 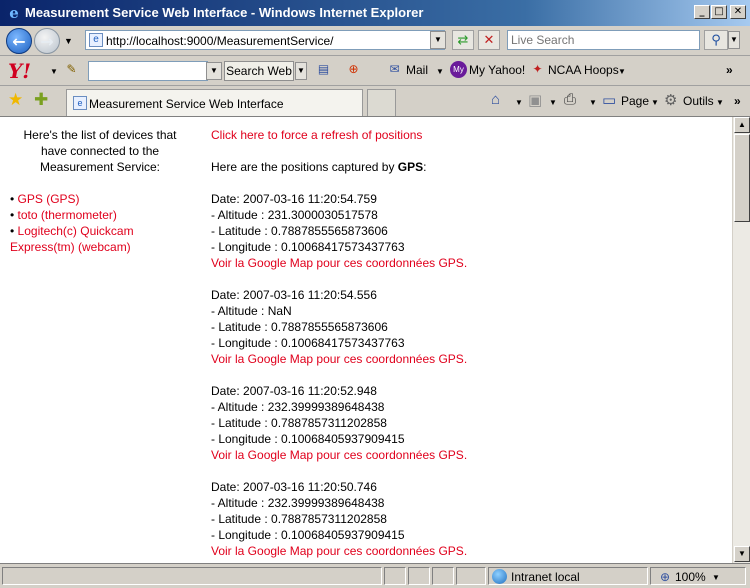 What do you see at coordinates (47, 41) in the screenshot?
I see `forward-button: →` at bounding box center [47, 41].